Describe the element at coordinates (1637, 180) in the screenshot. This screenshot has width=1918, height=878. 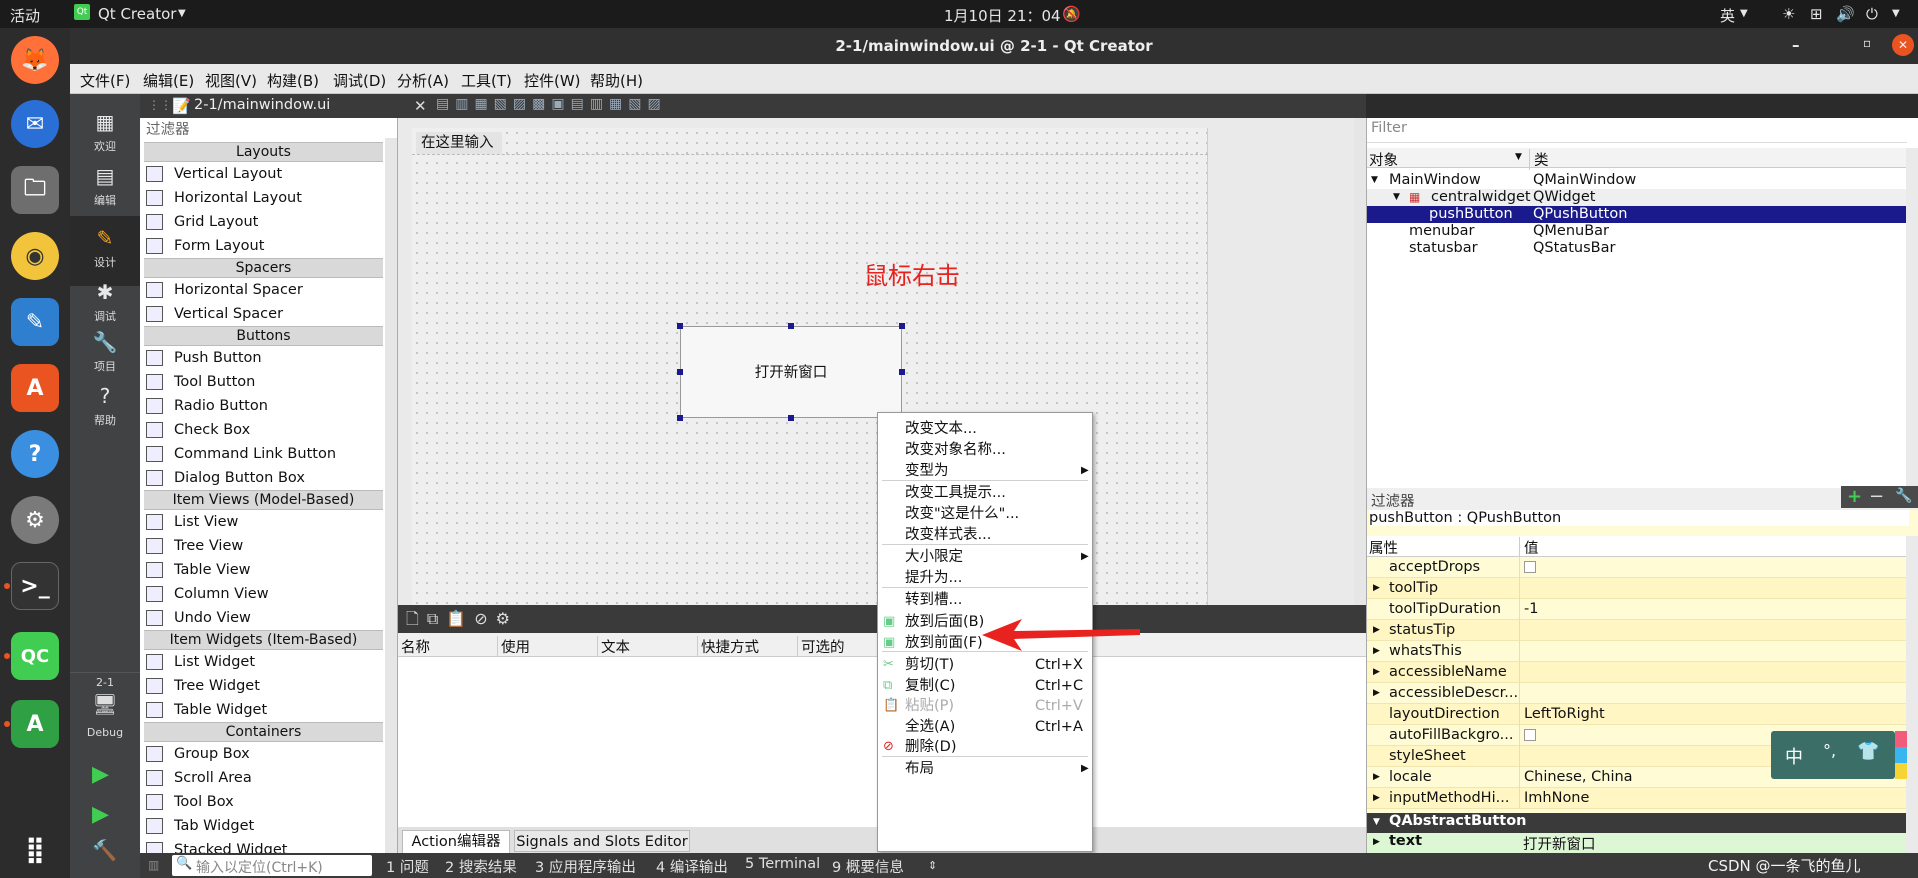
I see `object-row-mainwindow: ▼ MainWindow QMainWindow` at that location.